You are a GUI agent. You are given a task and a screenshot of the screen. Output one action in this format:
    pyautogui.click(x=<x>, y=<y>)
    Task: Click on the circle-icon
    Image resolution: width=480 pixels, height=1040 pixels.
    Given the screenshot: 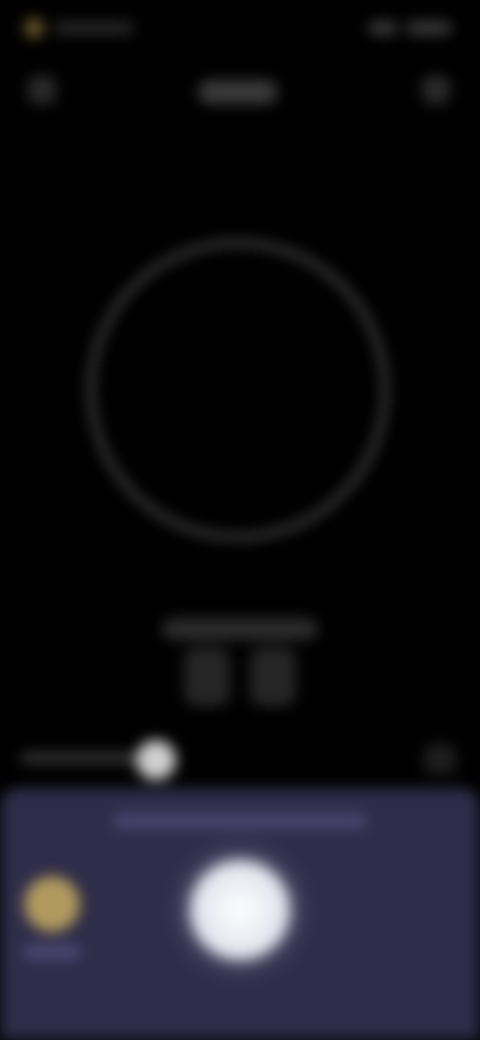 What is the action you would take?
    pyautogui.click(x=52, y=904)
    